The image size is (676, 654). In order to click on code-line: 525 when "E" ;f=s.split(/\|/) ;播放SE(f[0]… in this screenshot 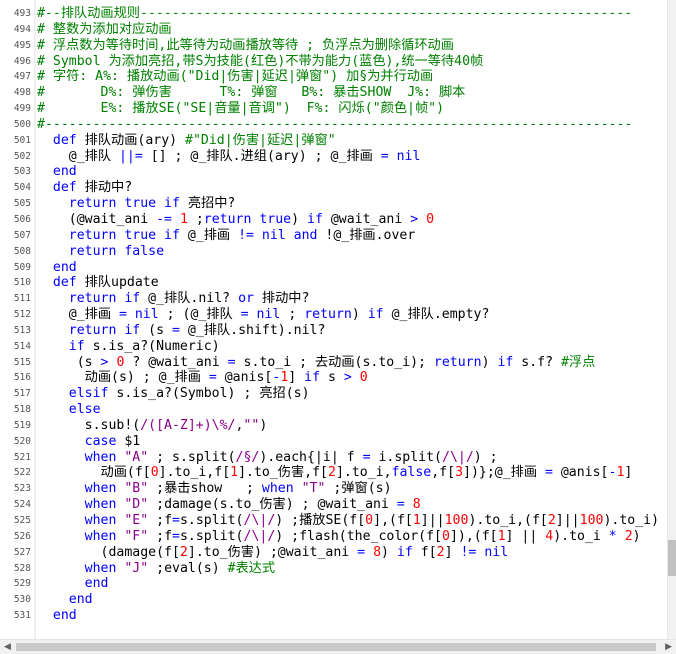, I will do `click(334, 521)`.